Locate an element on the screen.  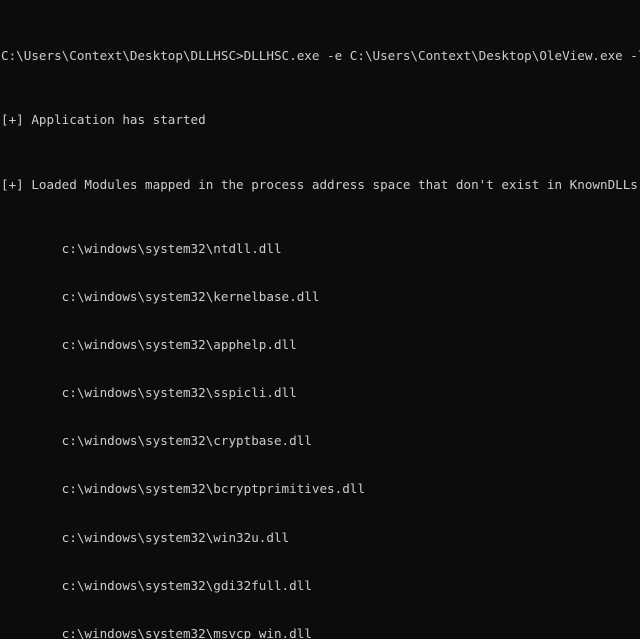
module-path-line: c:\windows\system32\cryptbase.dll is located at coordinates (156, 441).